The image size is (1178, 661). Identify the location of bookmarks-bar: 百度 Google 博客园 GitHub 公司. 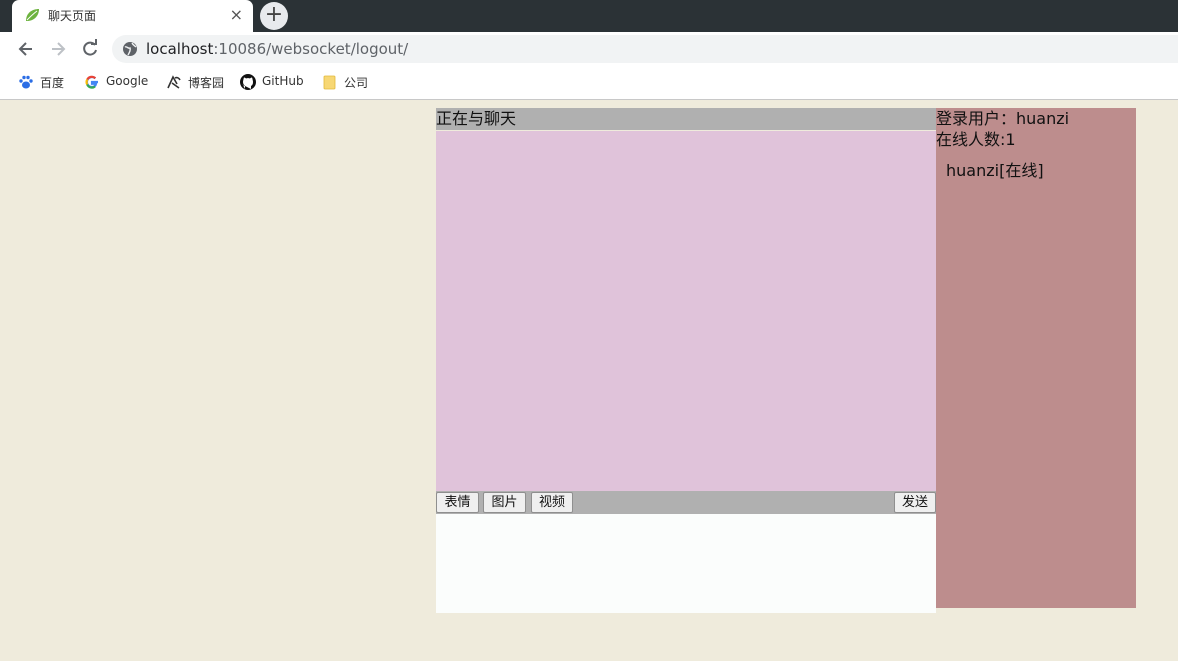
(589, 83).